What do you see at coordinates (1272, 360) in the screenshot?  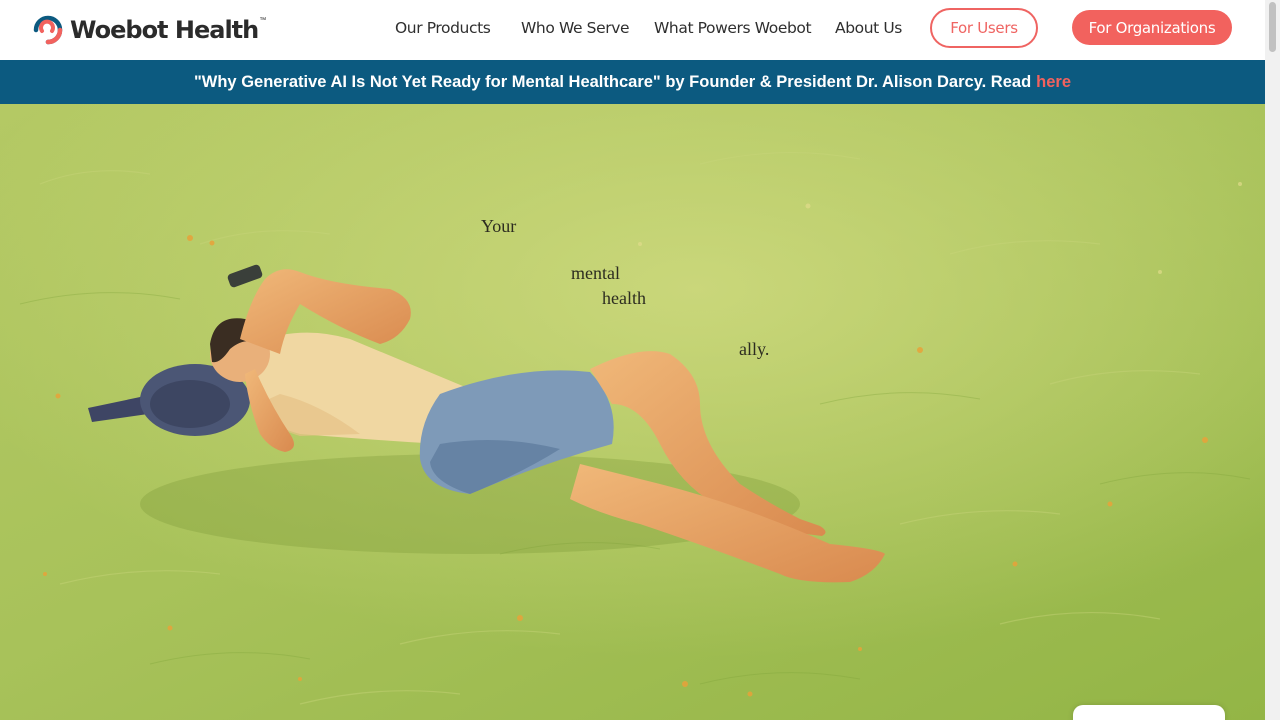 I see `page-scrollbar` at bounding box center [1272, 360].